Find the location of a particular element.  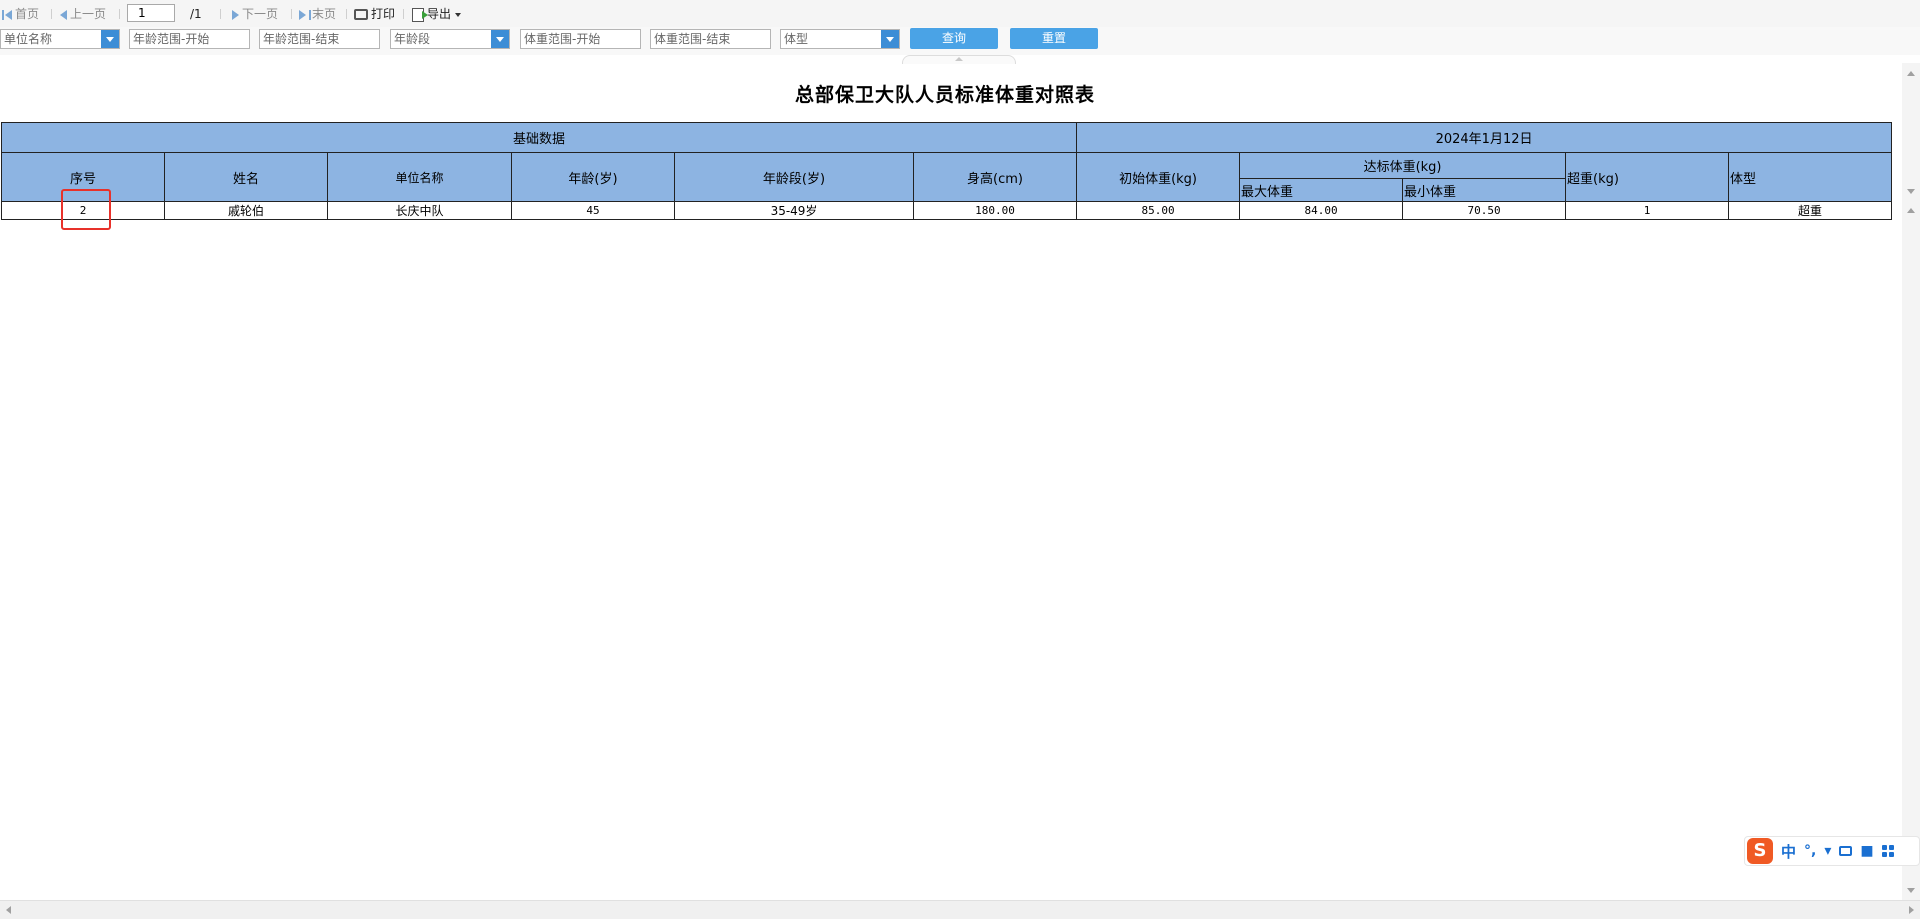

cell-age-group: 35-49岁 is located at coordinates (794, 210).